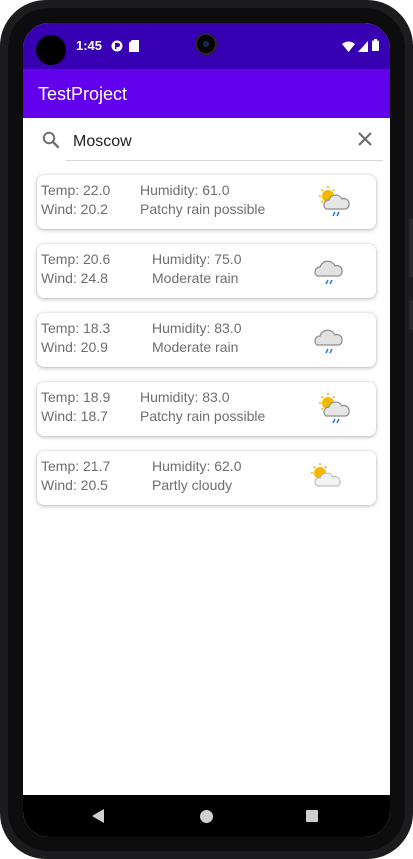 The image size is (413, 859). Describe the element at coordinates (76, 259) in the screenshot. I see `temp-label: Temp: 20.6` at that location.